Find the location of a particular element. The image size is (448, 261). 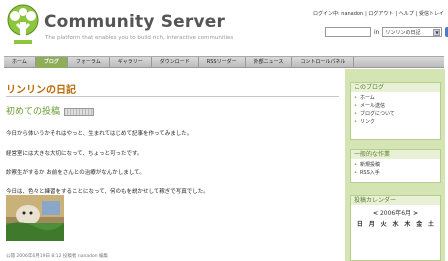

post-paragraph: 今日は、色々と練習をすることになって、何のもを説かせして稼ぎで写真でした。 is located at coordinates (107, 192).